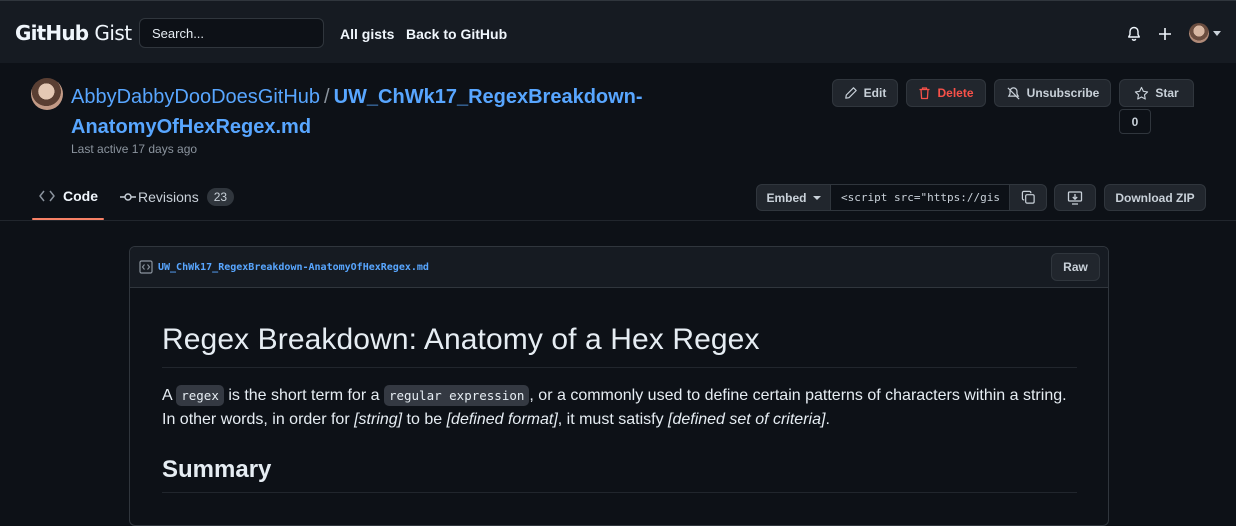  I want to click on p-text: ., so click(827, 419).